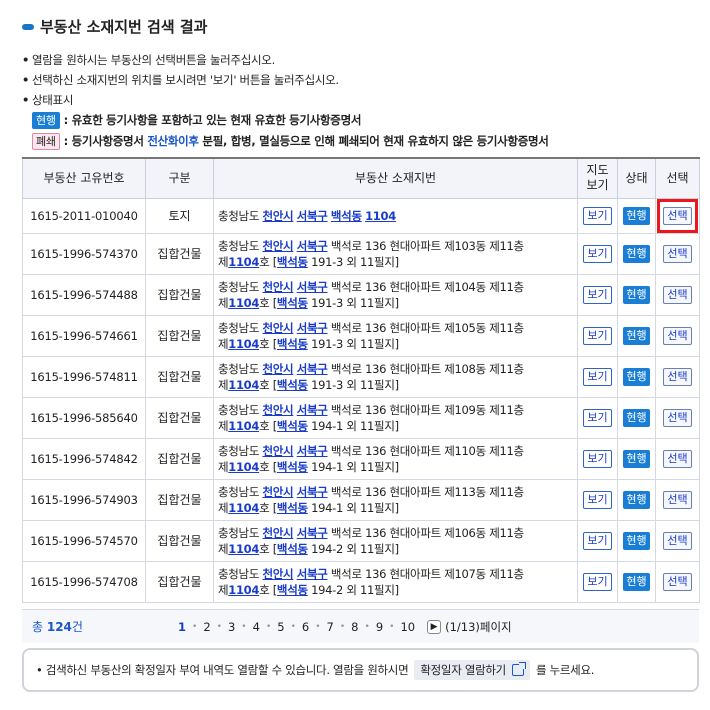 The height and width of the screenshot is (710, 710). Describe the element at coordinates (256, 627) in the screenshot. I see `page-link-4: 4` at that location.